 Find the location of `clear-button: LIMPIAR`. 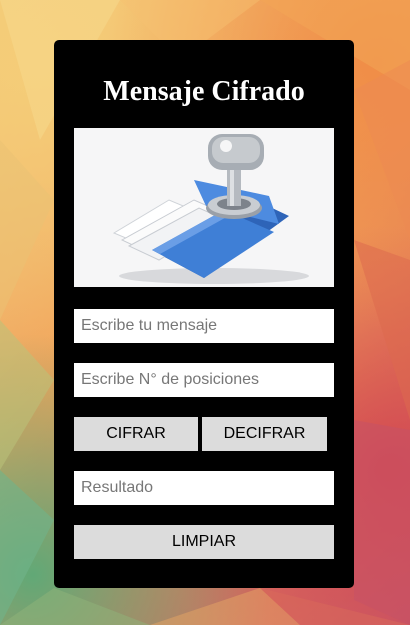

clear-button: LIMPIAR is located at coordinates (204, 542).